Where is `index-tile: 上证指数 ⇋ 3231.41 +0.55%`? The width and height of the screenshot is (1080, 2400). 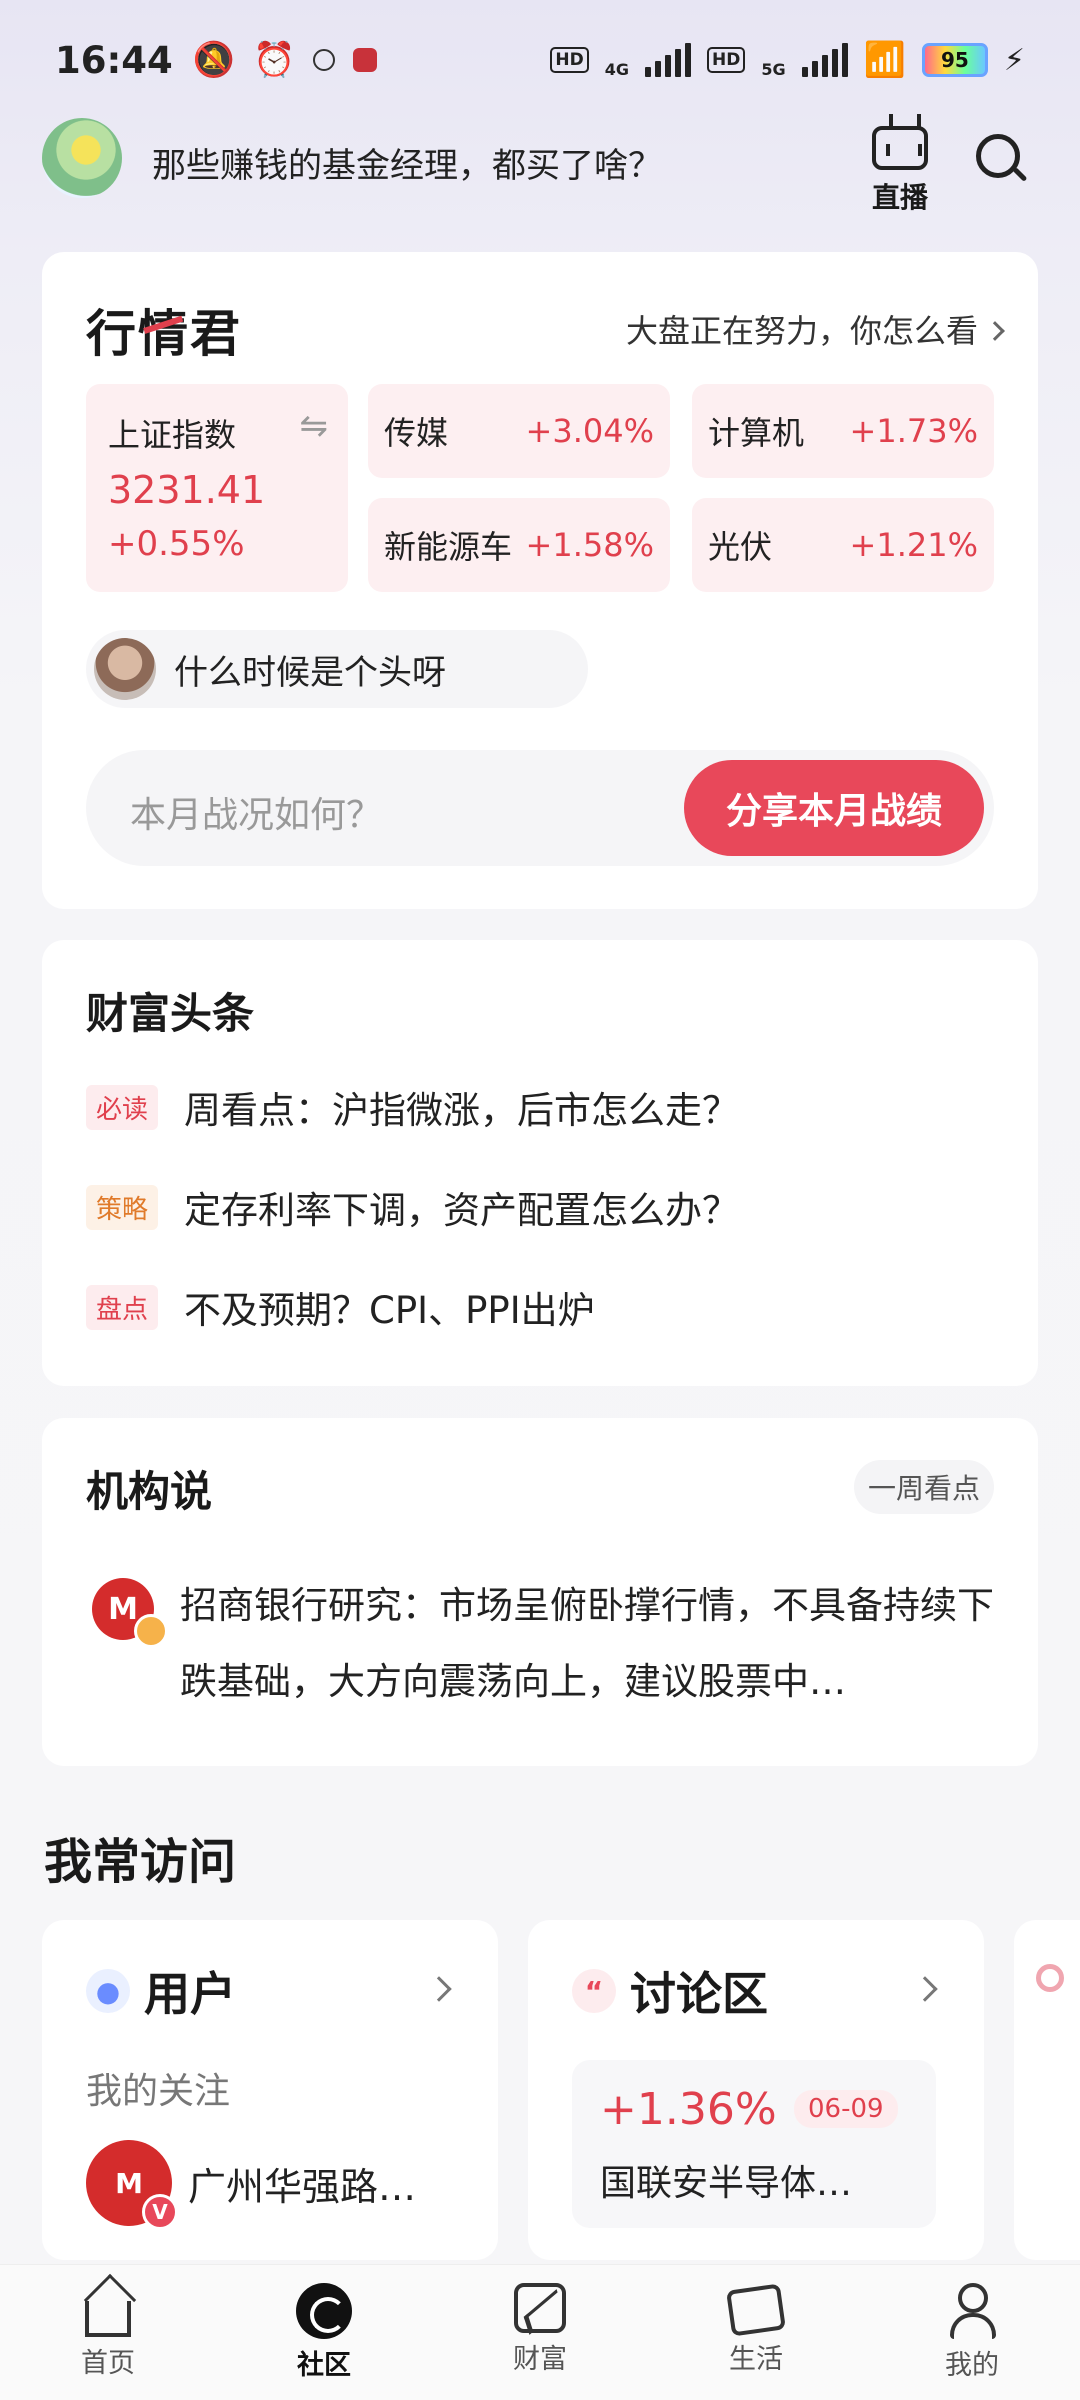
index-tile: 上证指数 ⇋ 3231.41 +0.55% is located at coordinates (217, 488).